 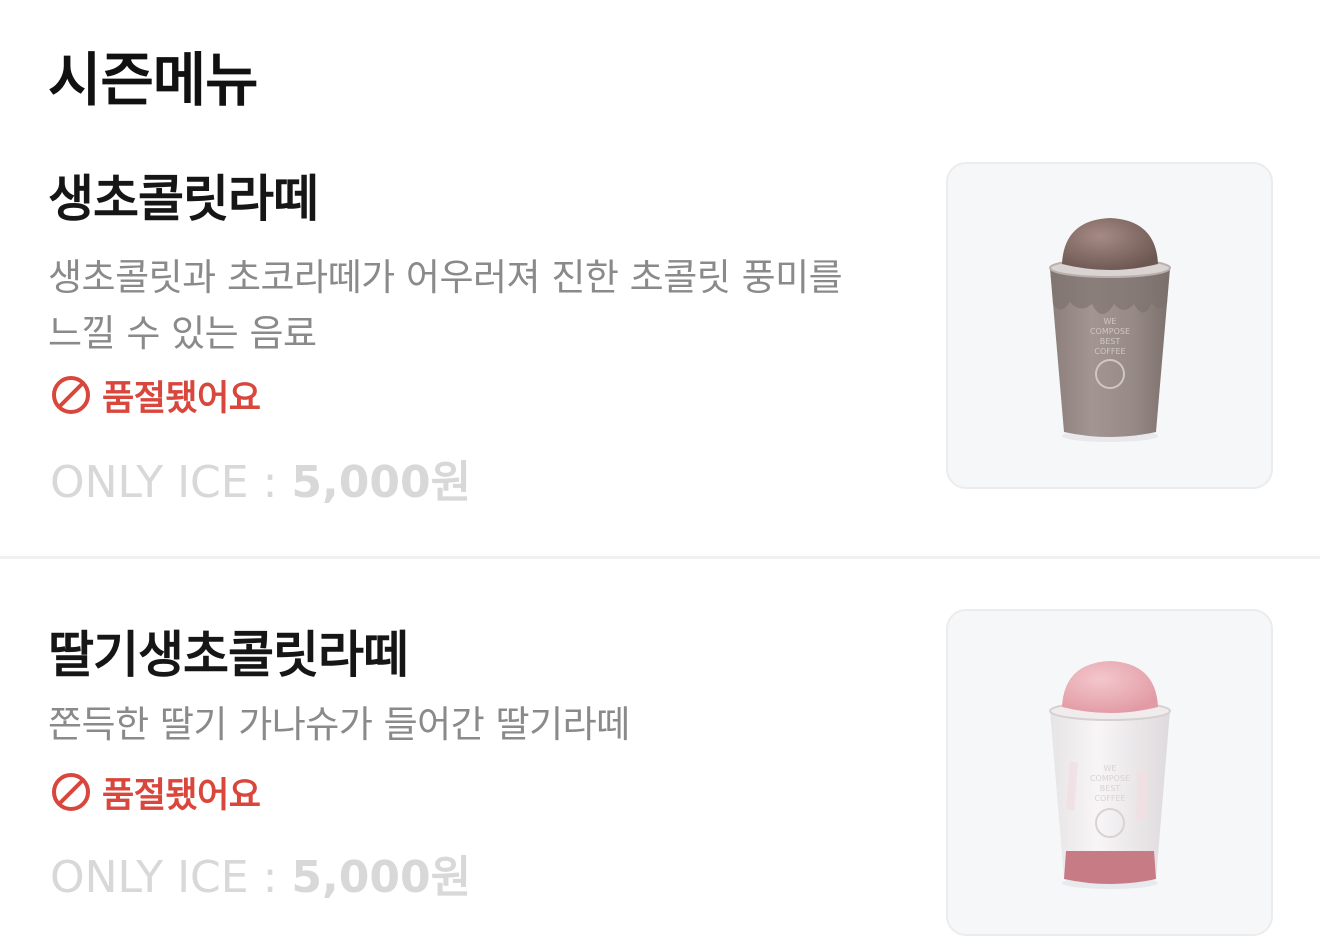 I want to click on item-name: 딸기생초콜릿라떼, so click(x=228, y=655).